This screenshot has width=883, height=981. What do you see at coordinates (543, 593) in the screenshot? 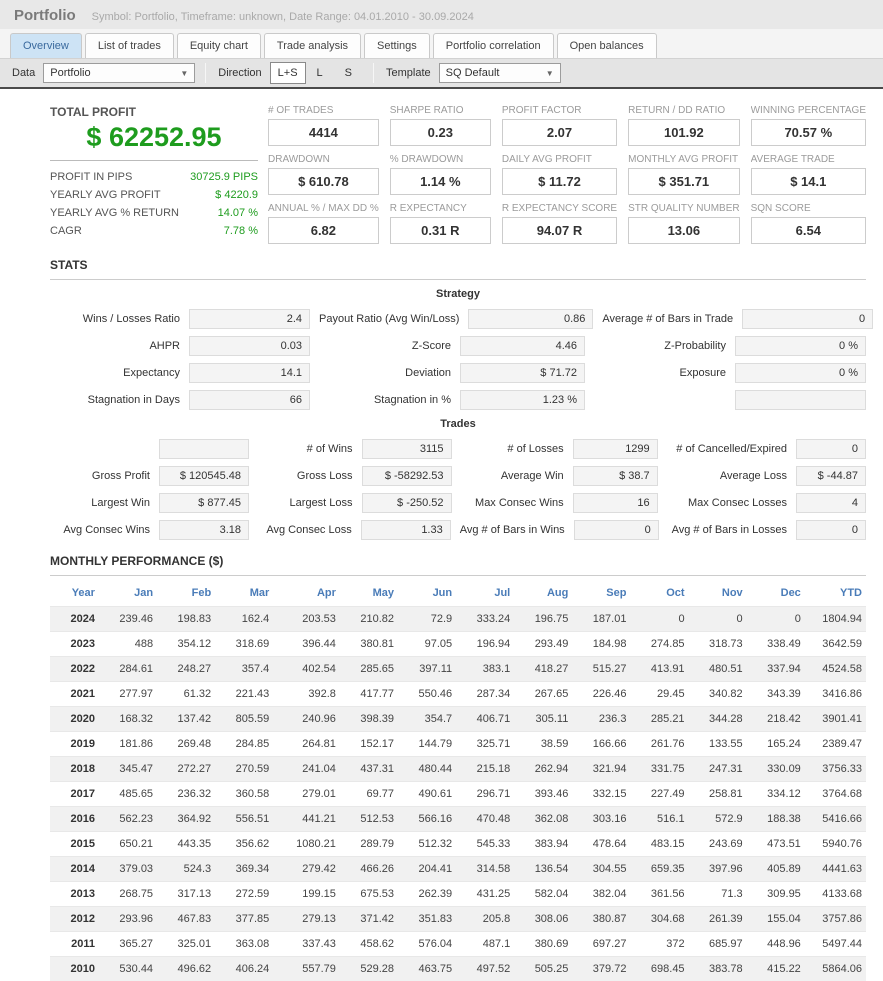
I see `monthly-col-header: Aug` at bounding box center [543, 593].